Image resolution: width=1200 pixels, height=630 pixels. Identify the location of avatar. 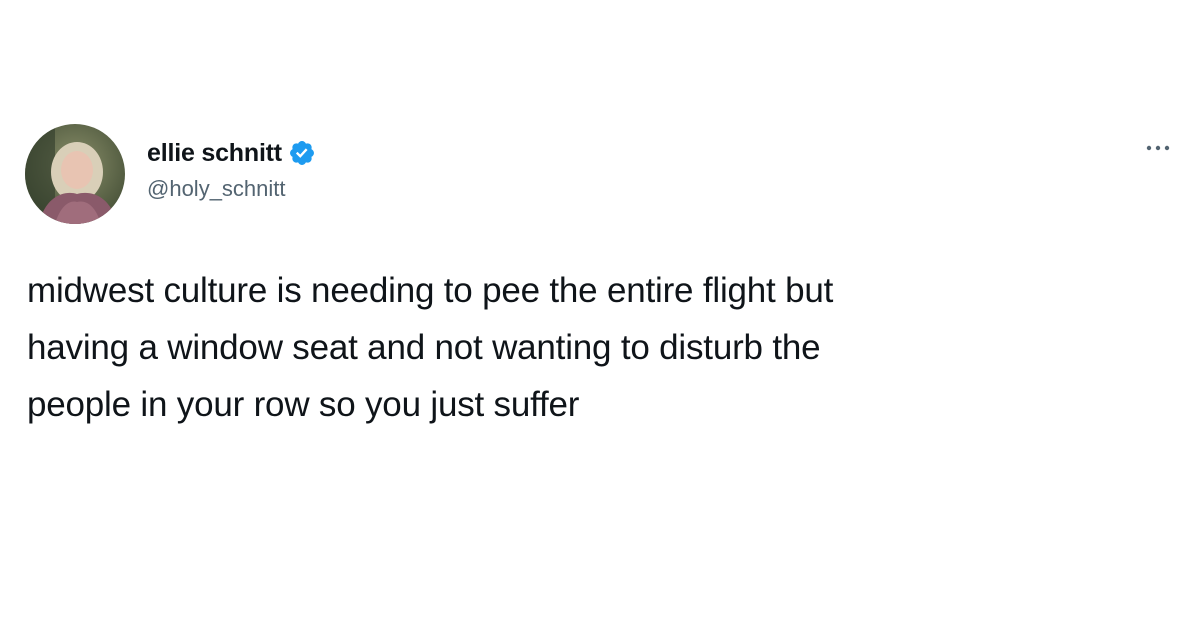
(75, 174).